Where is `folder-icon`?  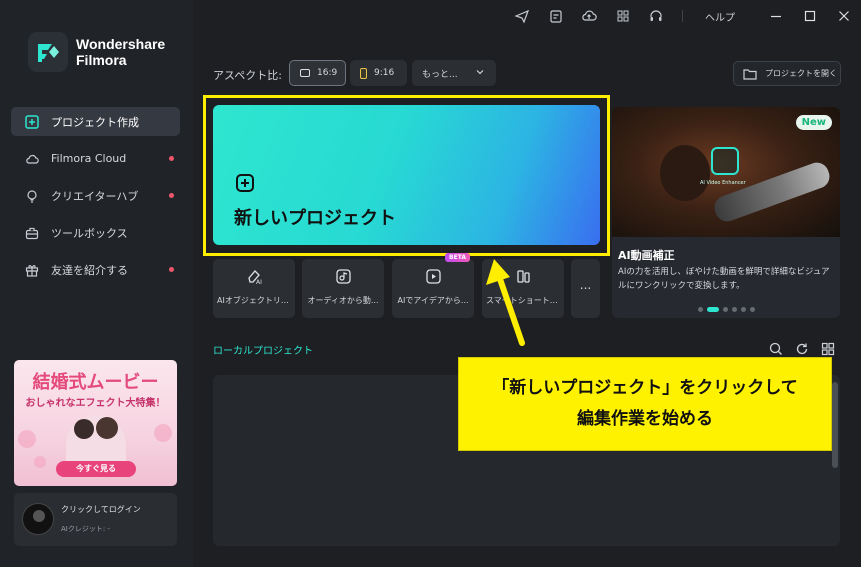 folder-icon is located at coordinates (750, 74).